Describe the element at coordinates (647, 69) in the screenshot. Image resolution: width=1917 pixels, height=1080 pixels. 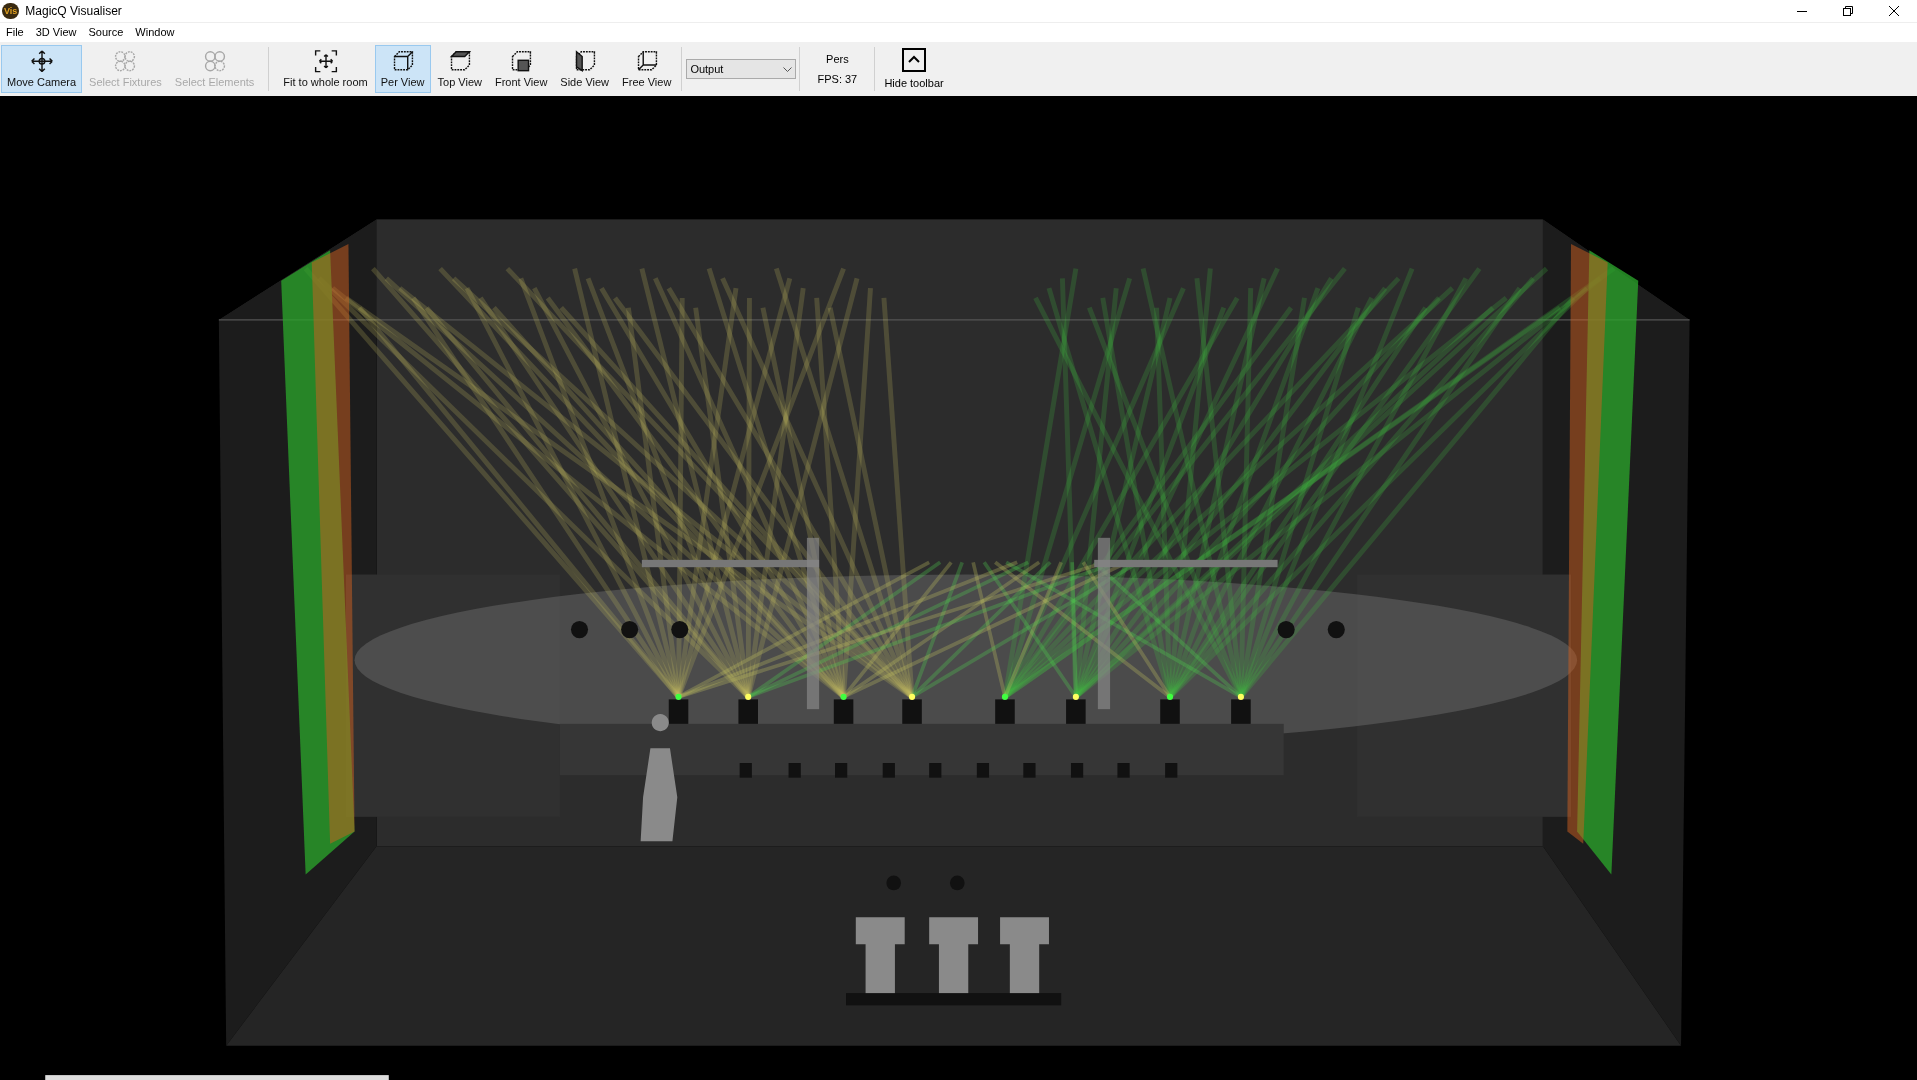
I see `toolbar-button: Free View` at that location.